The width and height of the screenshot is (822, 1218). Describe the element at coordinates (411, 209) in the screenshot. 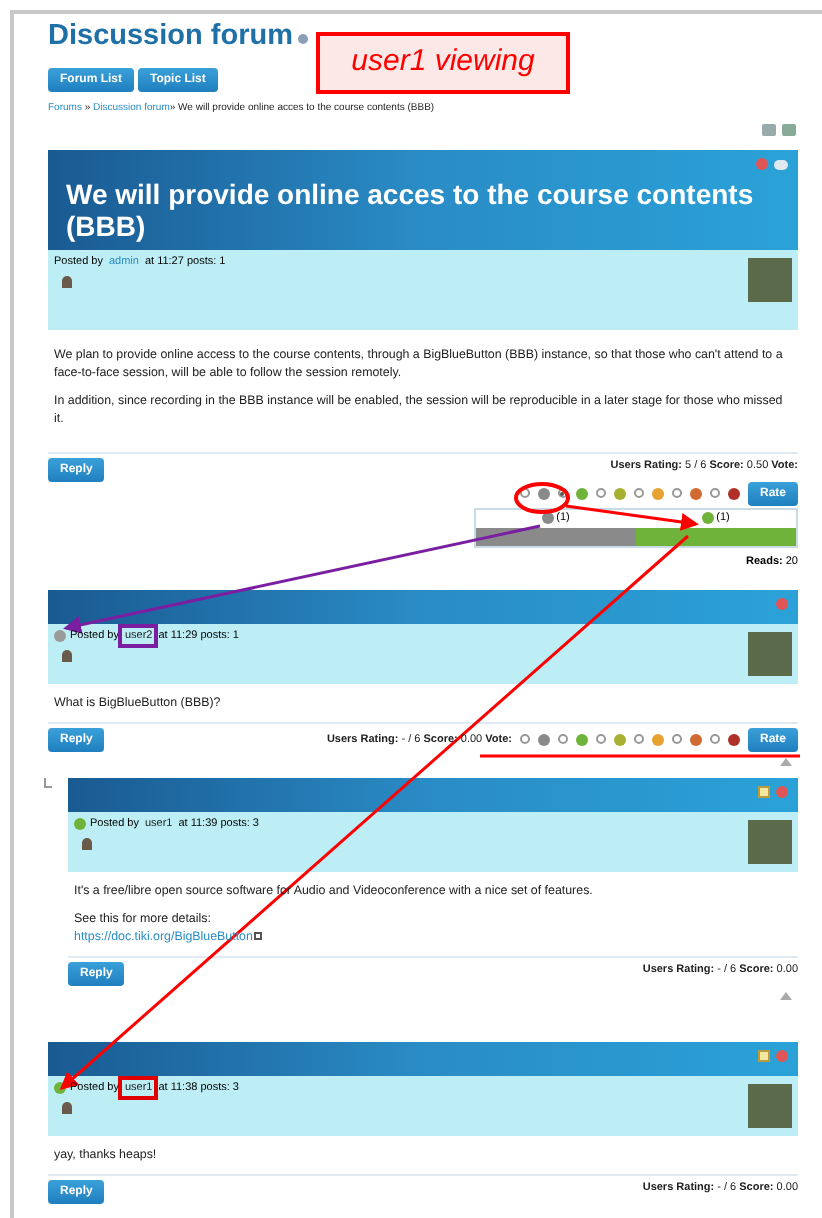

I see `topic-title: We will provide online acces to the course contents (BBB)` at that location.